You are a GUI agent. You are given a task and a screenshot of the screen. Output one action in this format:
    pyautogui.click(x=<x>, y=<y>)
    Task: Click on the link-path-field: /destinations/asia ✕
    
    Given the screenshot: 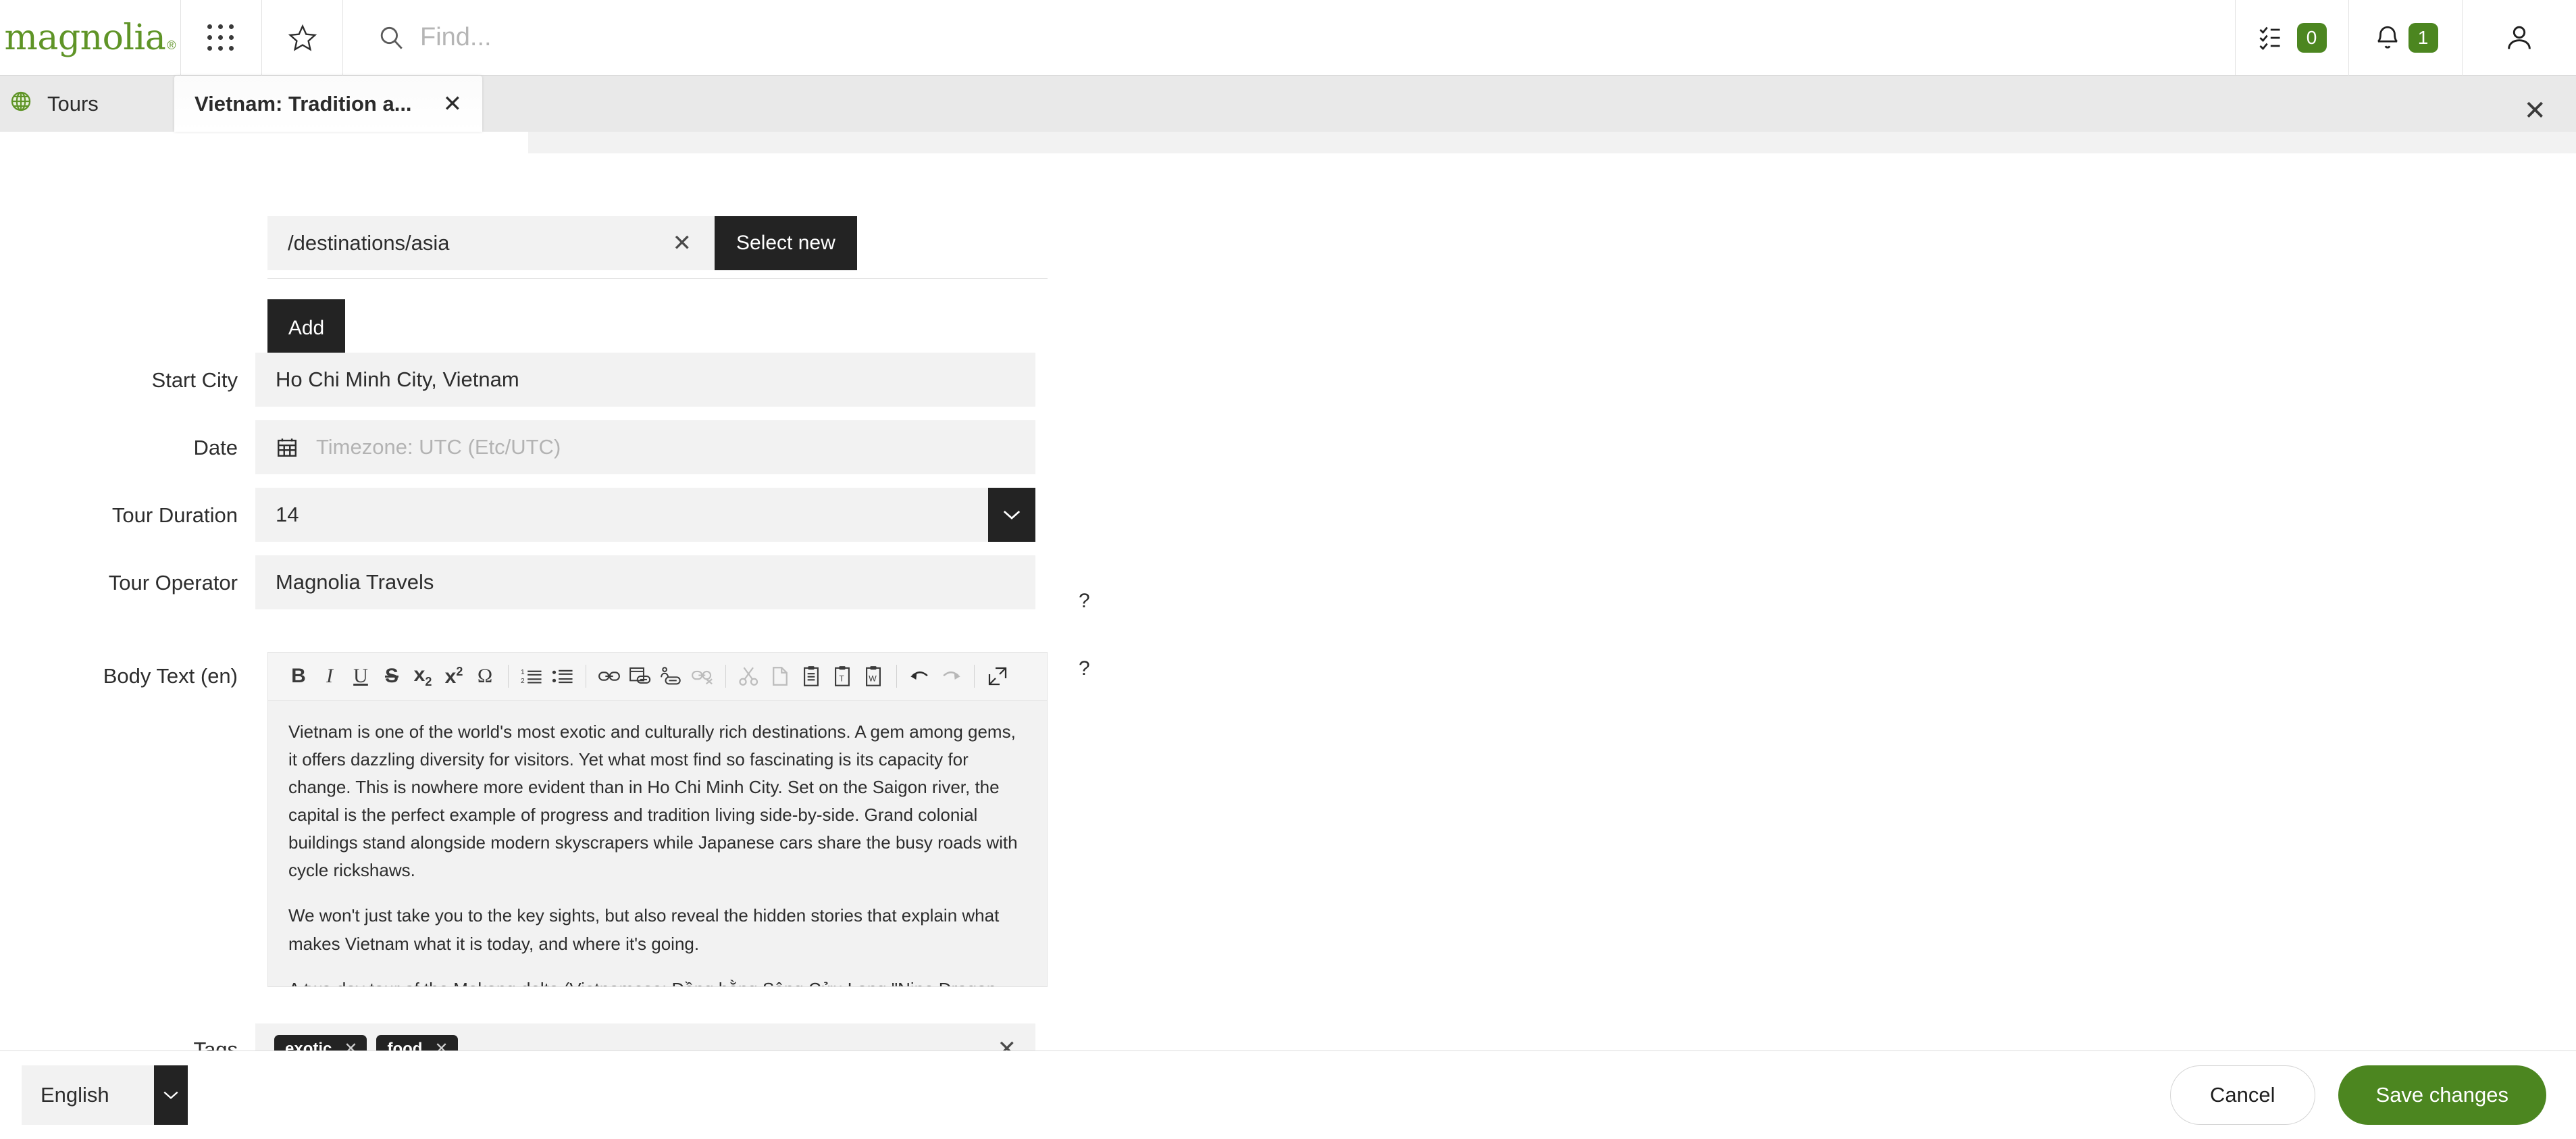 What is the action you would take?
    pyautogui.click(x=491, y=243)
    